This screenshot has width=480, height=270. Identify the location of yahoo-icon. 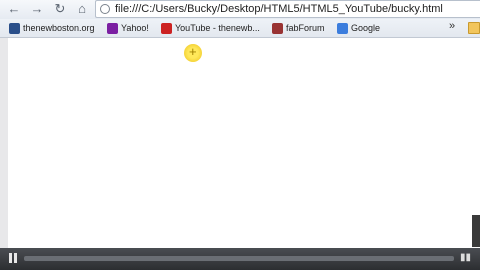
(112, 28).